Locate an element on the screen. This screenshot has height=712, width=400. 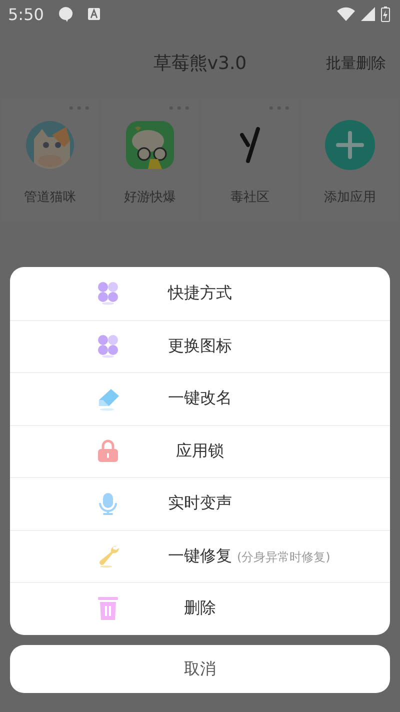
app-label: 管道猫咪 is located at coordinates (50, 197).